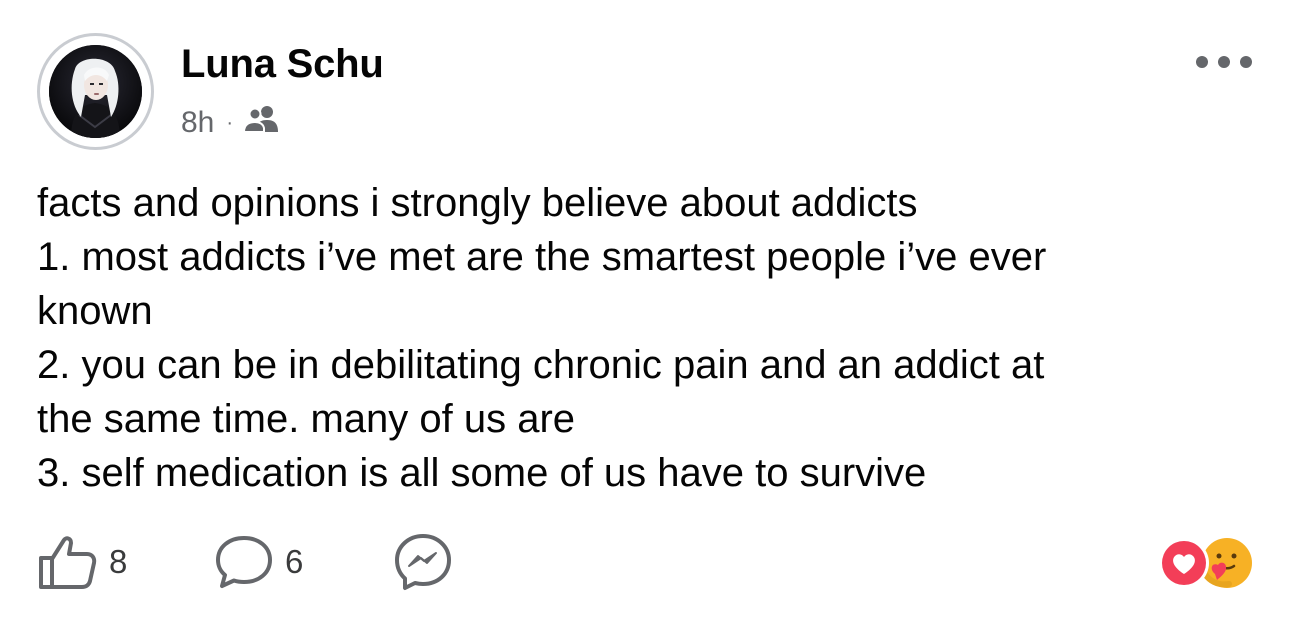 This screenshot has width=1290, height=623. Describe the element at coordinates (306, 419) in the screenshot. I see `post-text-line: the same time. many of us are` at that location.